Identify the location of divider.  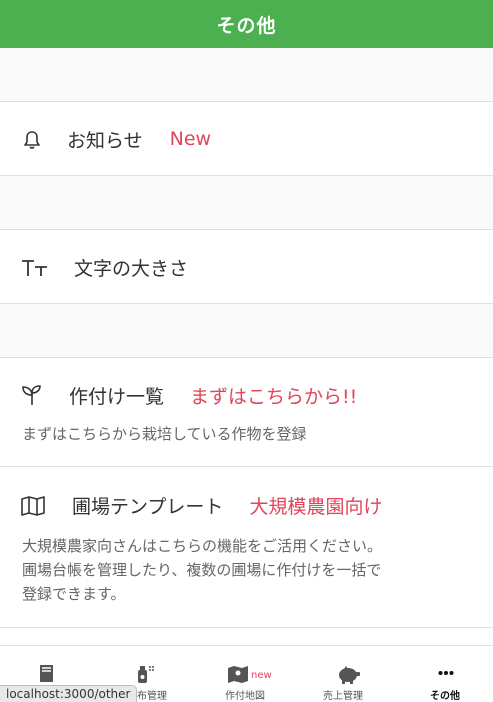
(246, 627).